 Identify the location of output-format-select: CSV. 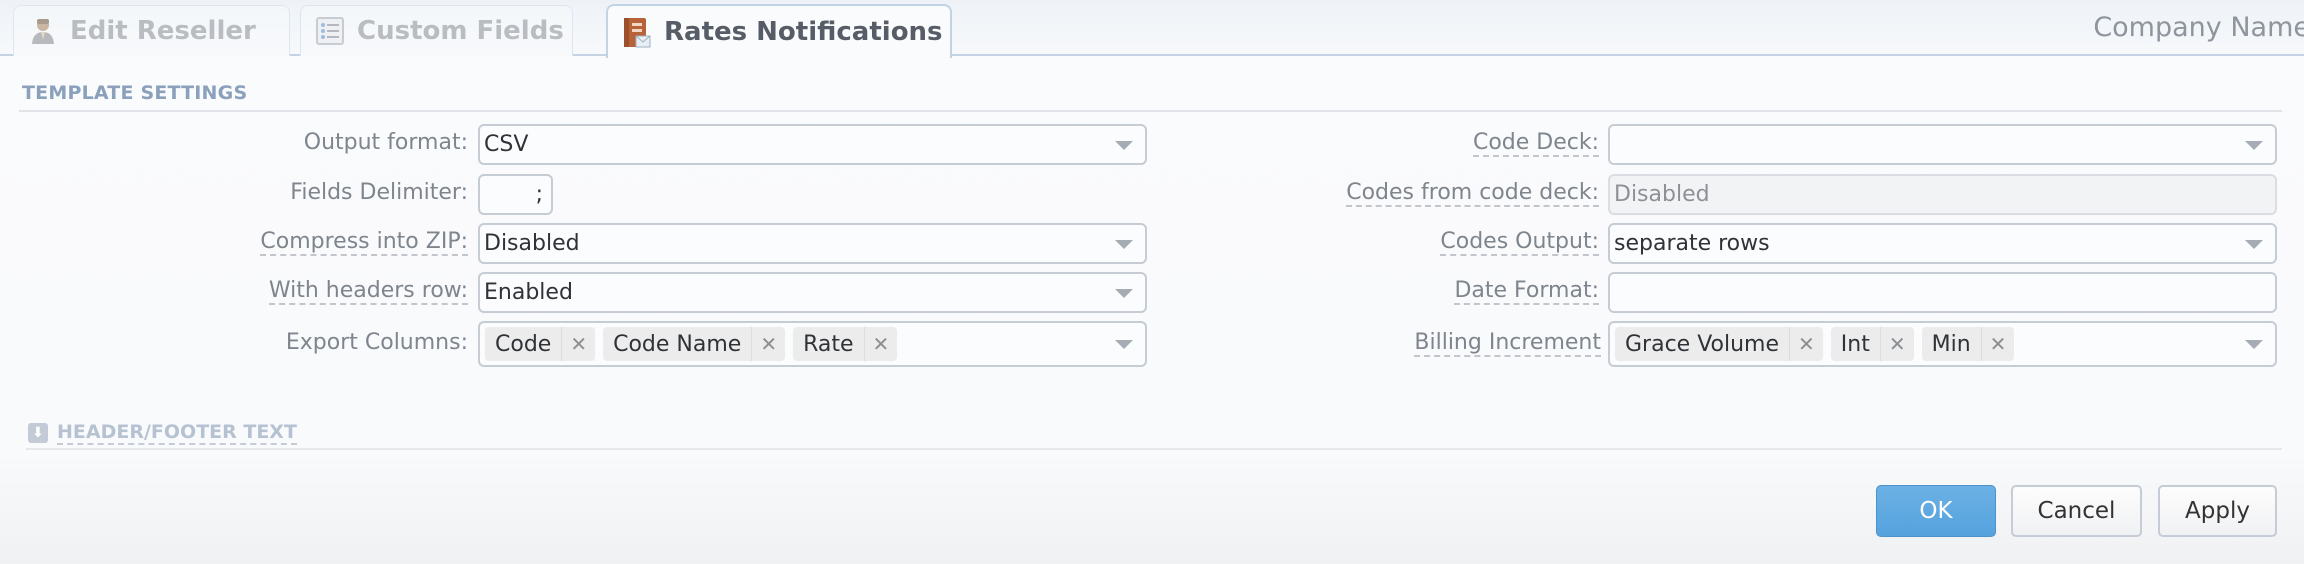
(812, 144).